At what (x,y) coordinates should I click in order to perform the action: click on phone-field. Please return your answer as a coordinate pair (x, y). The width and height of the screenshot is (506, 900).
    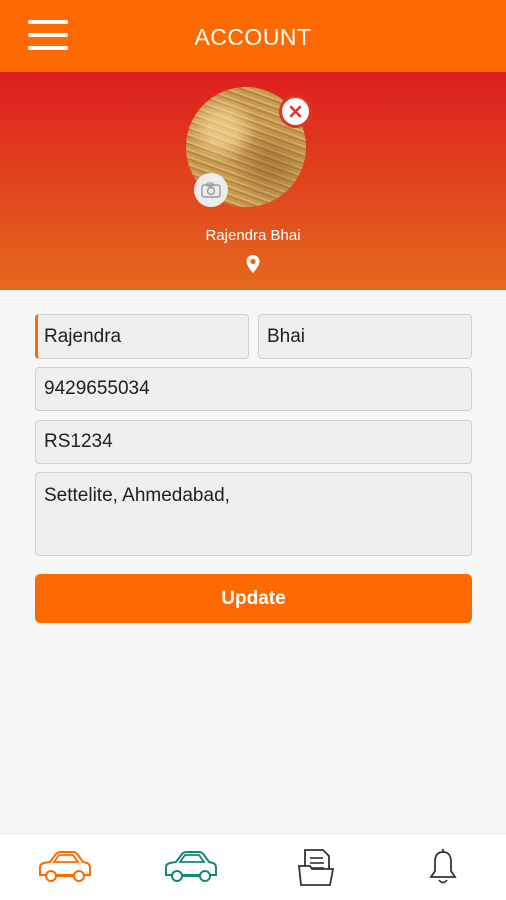
    Looking at the image, I should click on (253, 389).